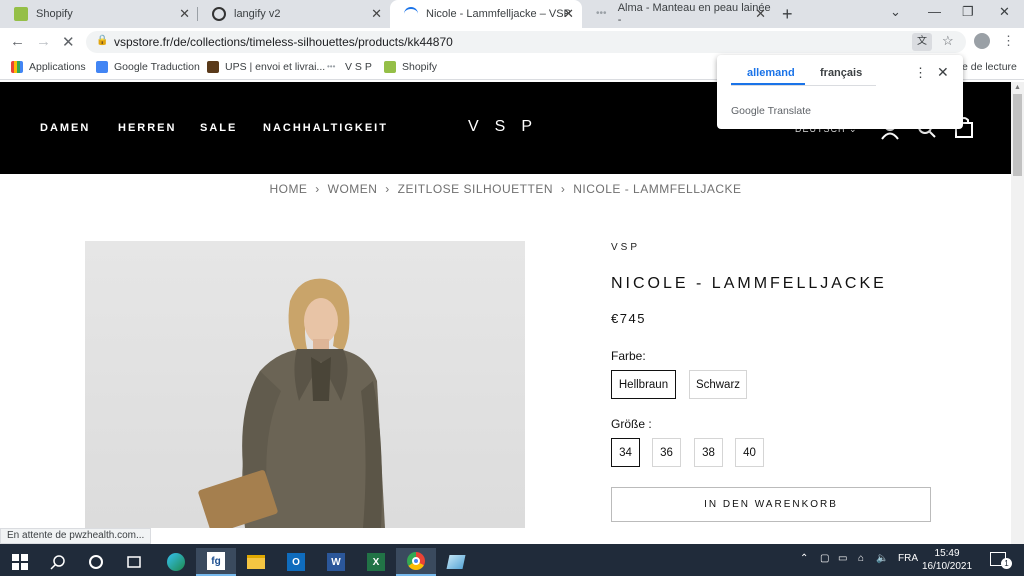  Describe the element at coordinates (787, 14) in the screenshot. I see `new-tab-button: +` at that location.